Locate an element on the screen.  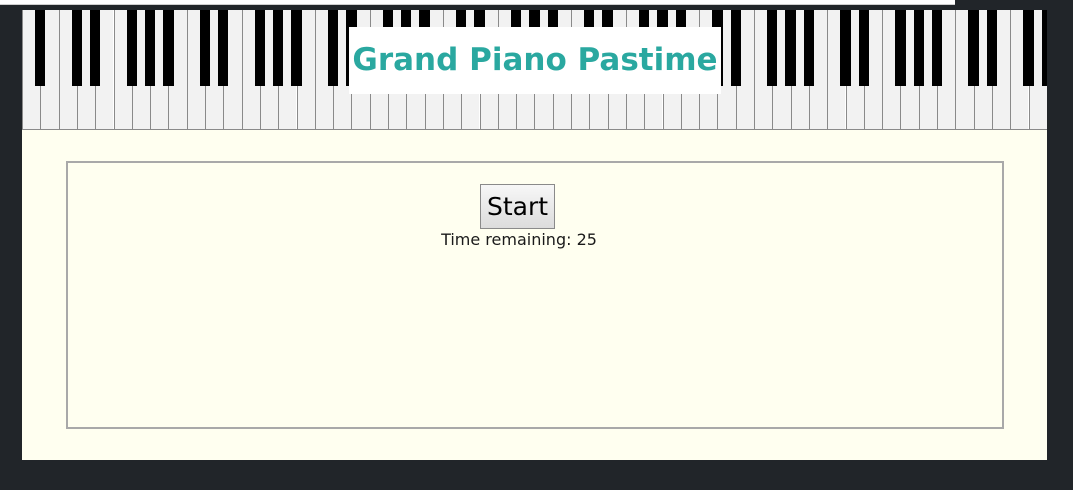
timer: Time remaining: 25 is located at coordinates (519, 239).